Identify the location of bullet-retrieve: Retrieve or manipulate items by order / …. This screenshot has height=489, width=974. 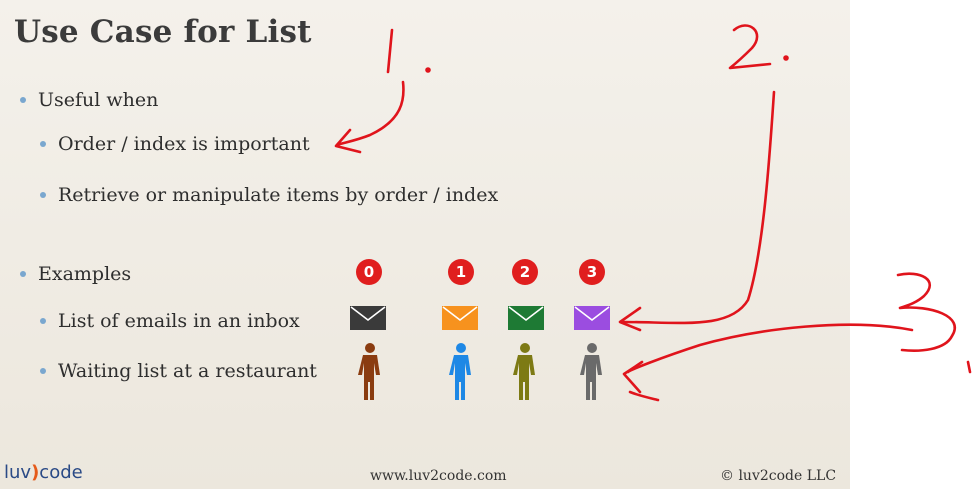
(269, 195).